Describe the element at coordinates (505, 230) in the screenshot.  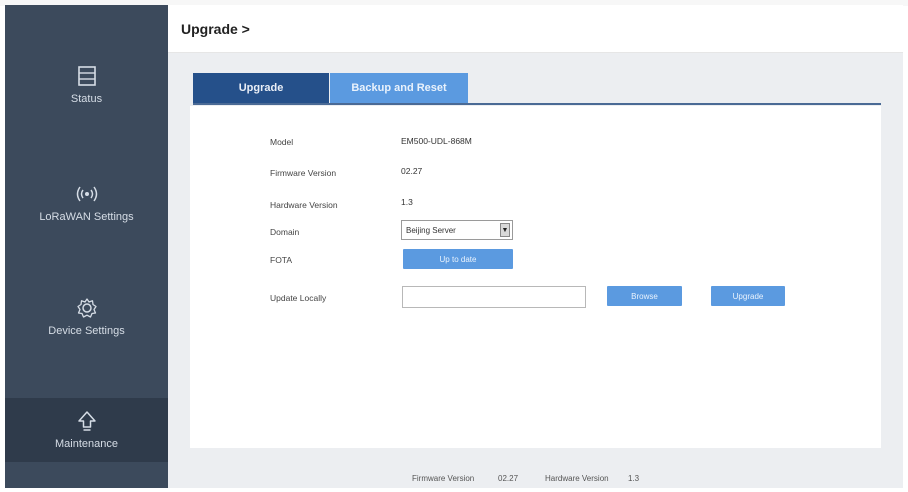
I see `chevron-down-icon: ▼` at that location.